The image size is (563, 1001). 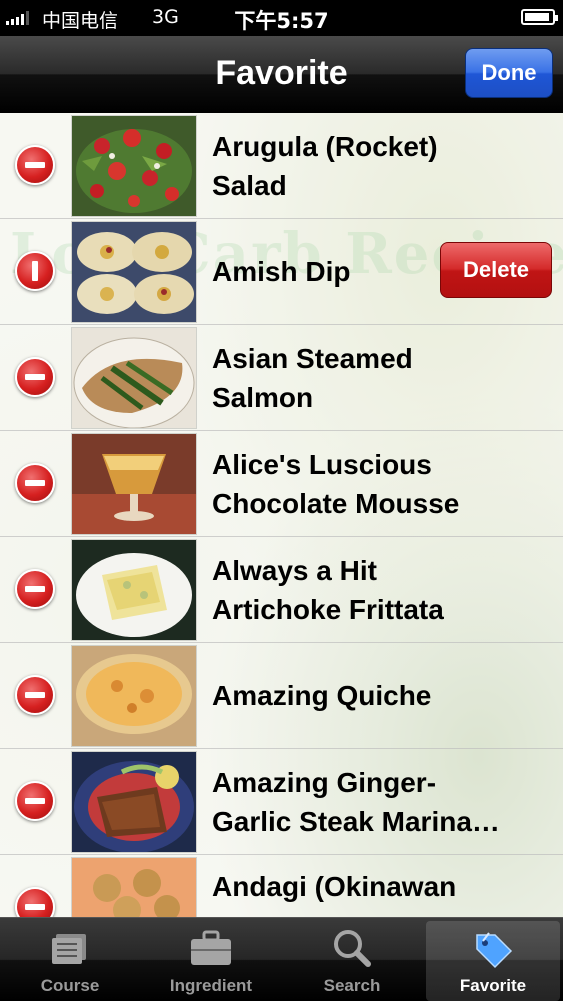 I want to click on list-item: Andagi (Okinawan, so click(x=281, y=886).